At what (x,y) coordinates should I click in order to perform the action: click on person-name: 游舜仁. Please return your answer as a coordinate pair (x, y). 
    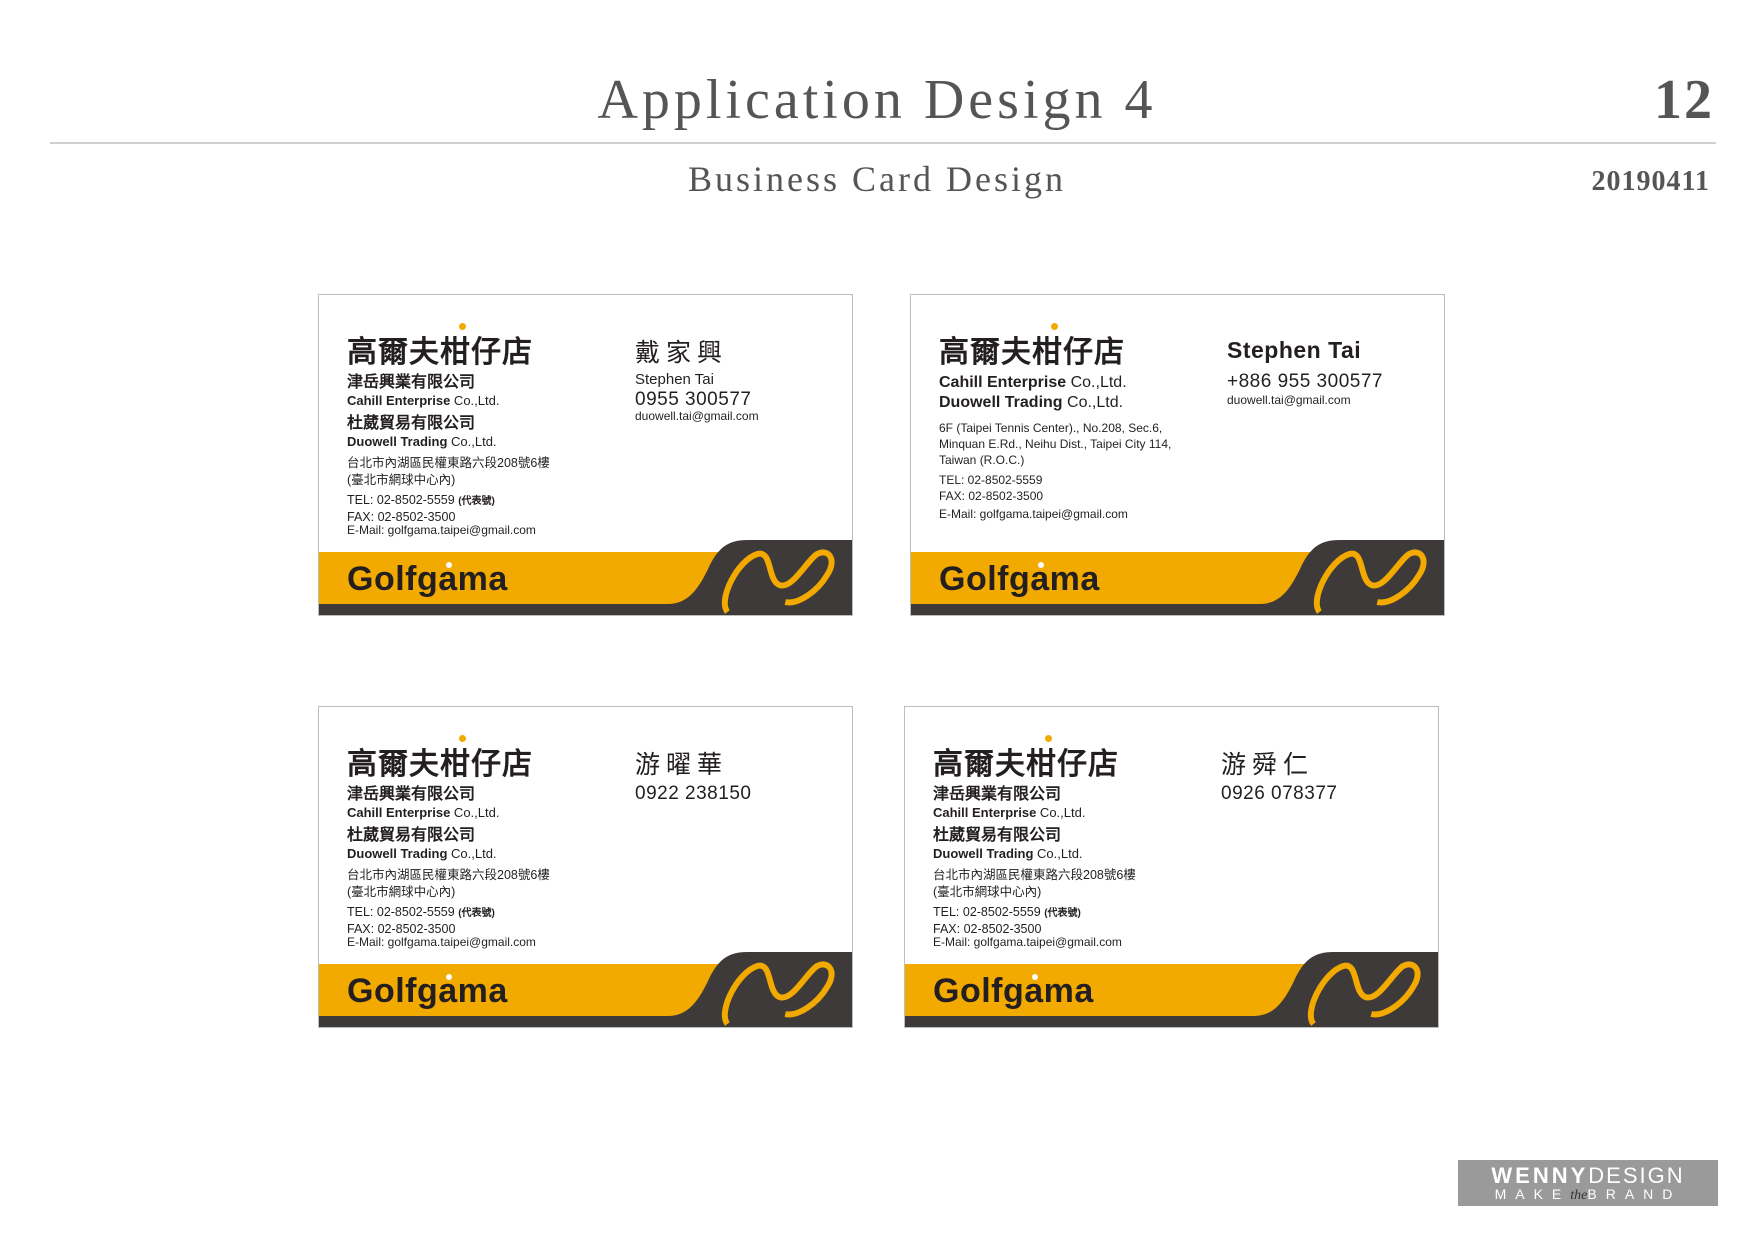
    Looking at the image, I should click on (1268, 765).